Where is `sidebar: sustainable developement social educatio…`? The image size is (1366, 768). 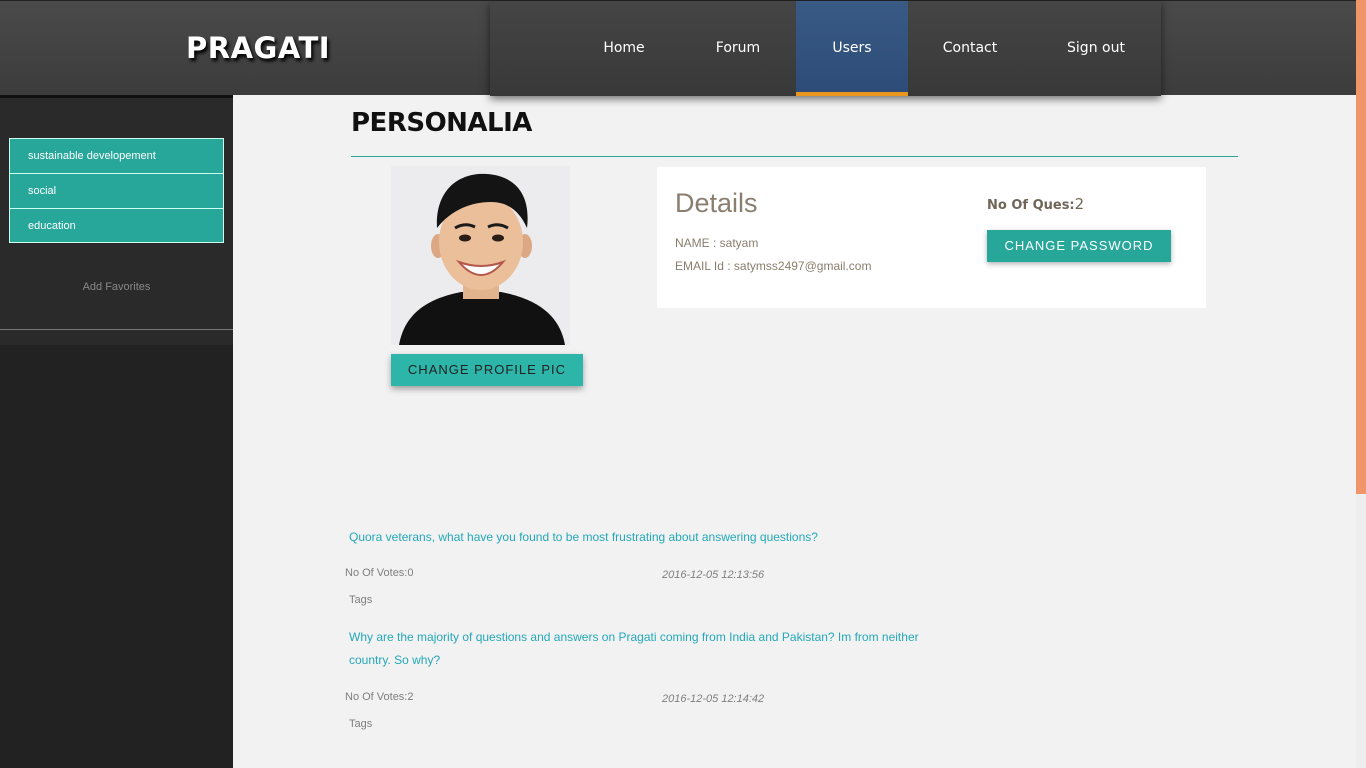
sidebar: sustainable developement social educatio… is located at coordinates (116, 431).